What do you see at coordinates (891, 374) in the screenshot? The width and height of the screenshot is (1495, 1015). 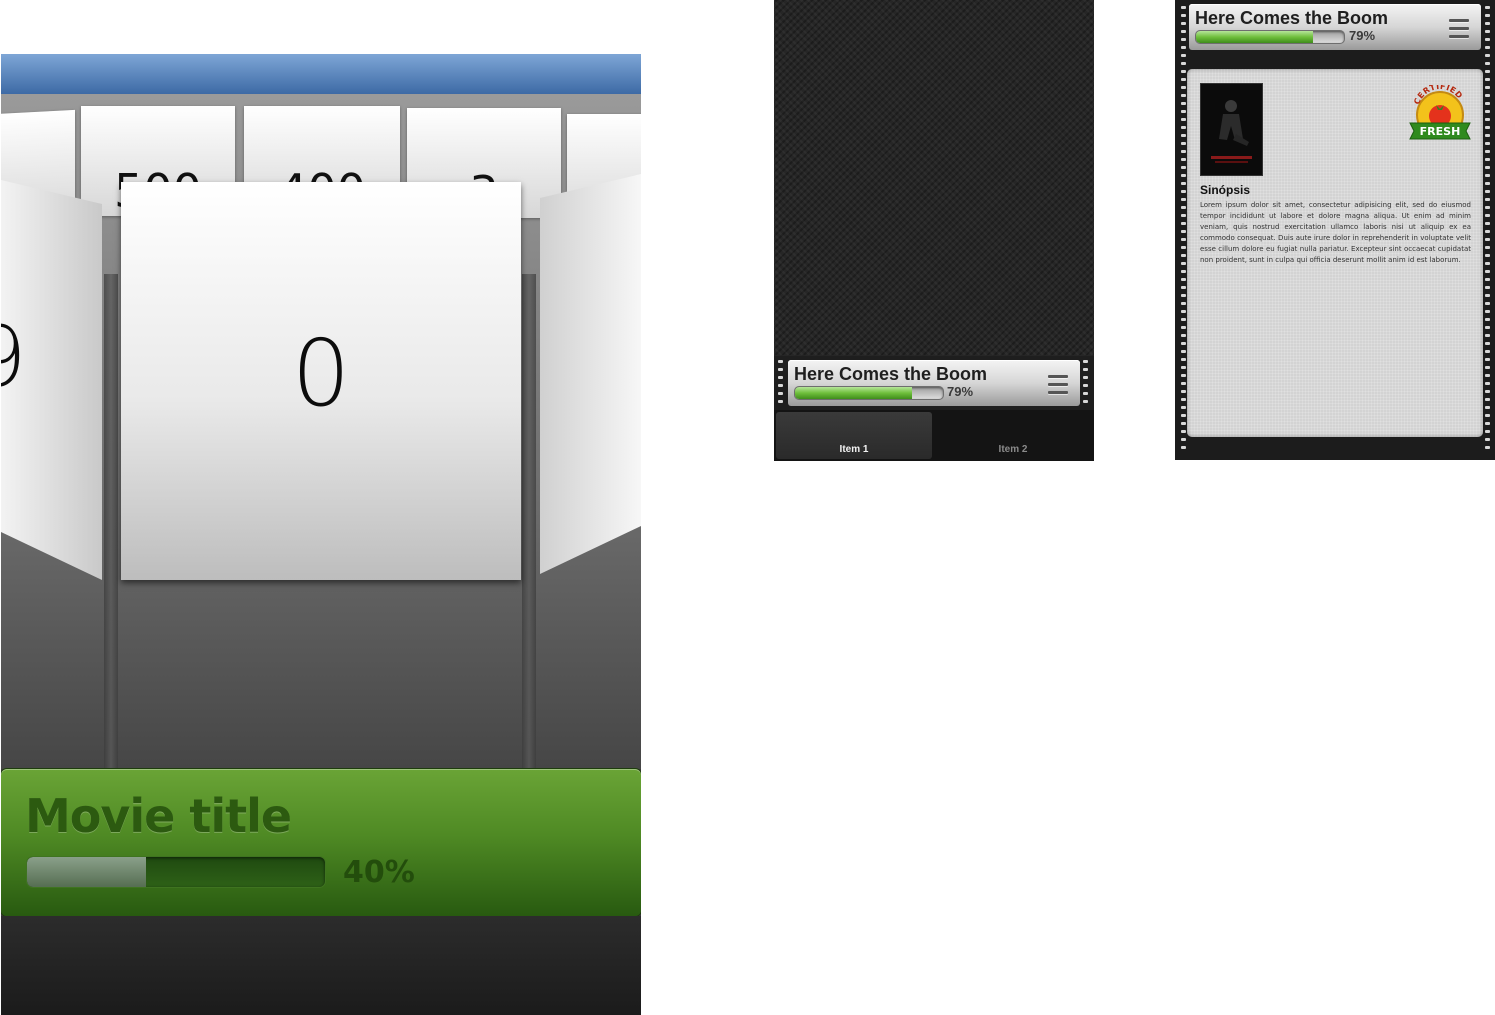 I see `movie-title: Here Comes the Boom` at bounding box center [891, 374].